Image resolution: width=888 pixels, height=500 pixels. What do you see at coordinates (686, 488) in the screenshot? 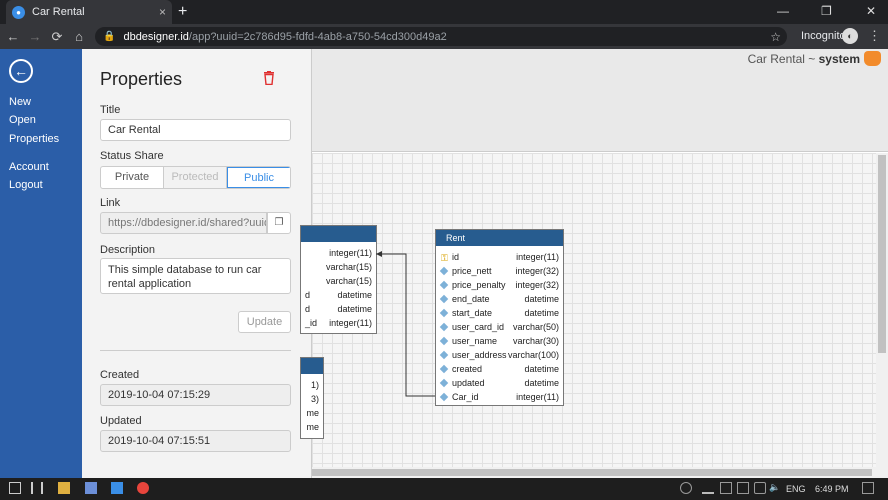
I see `people-icon` at bounding box center [686, 488].